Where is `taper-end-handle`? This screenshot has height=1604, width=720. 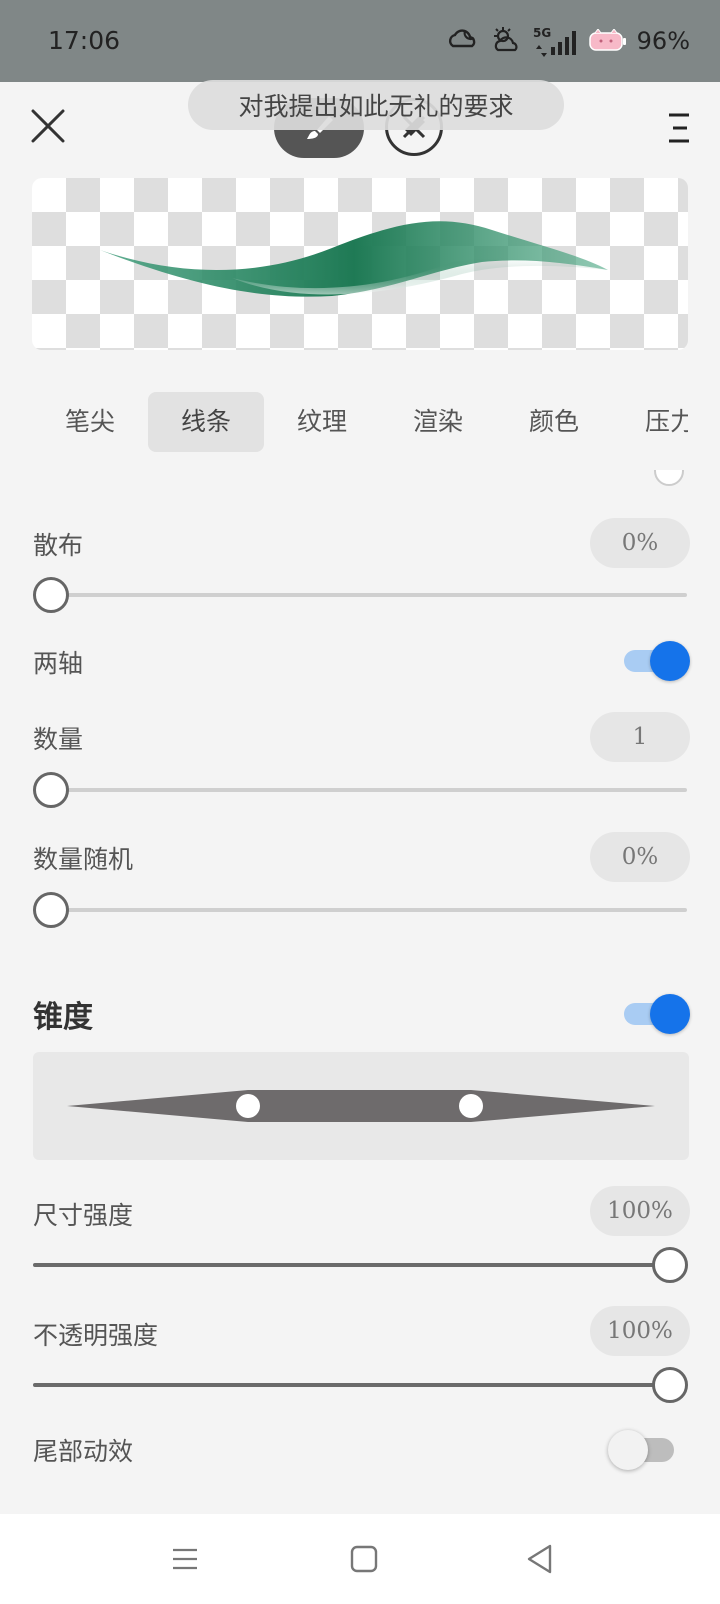
taper-end-handle is located at coordinates (471, 1106).